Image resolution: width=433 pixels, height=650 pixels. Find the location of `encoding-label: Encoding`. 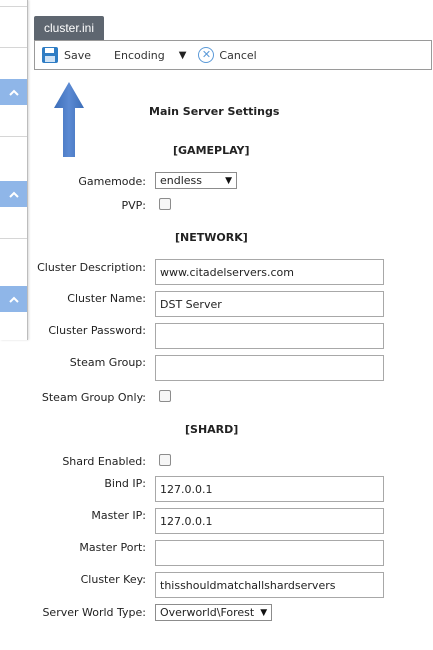

encoding-label: Encoding is located at coordinates (139, 55).